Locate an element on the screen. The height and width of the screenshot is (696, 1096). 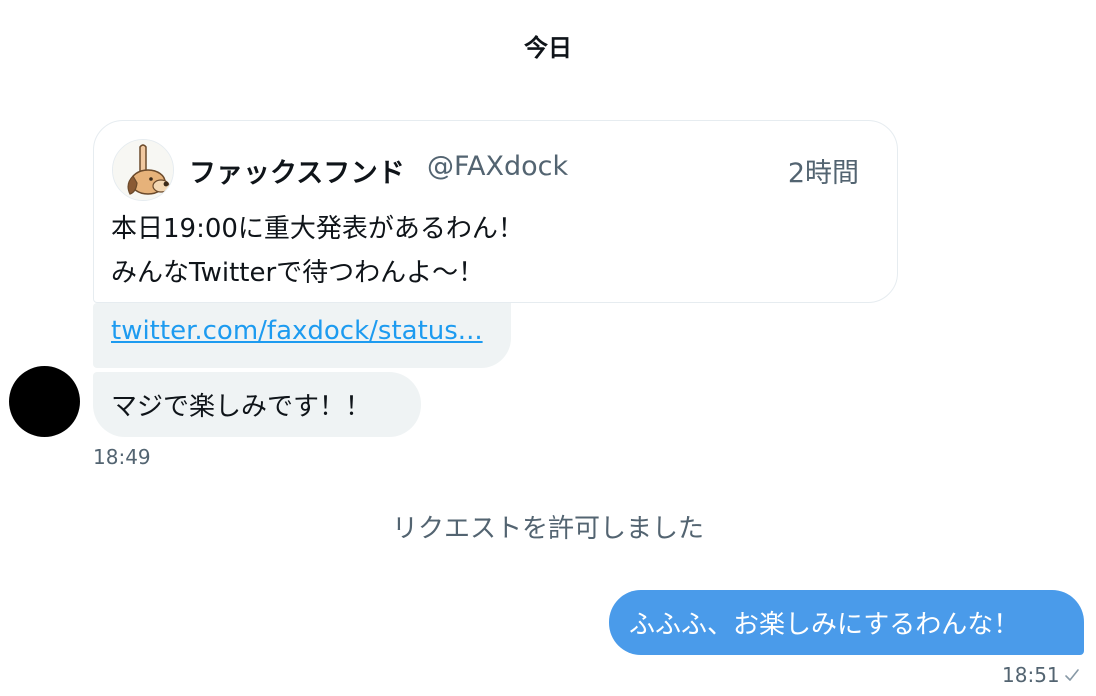
received-message-bubble: マジで楽しみです！！ is located at coordinates (257, 404).